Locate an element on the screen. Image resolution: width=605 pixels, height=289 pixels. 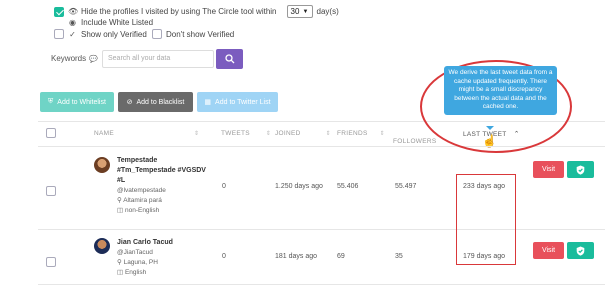
chevron-down-icon: ▼ is located at coordinates (305, 11).